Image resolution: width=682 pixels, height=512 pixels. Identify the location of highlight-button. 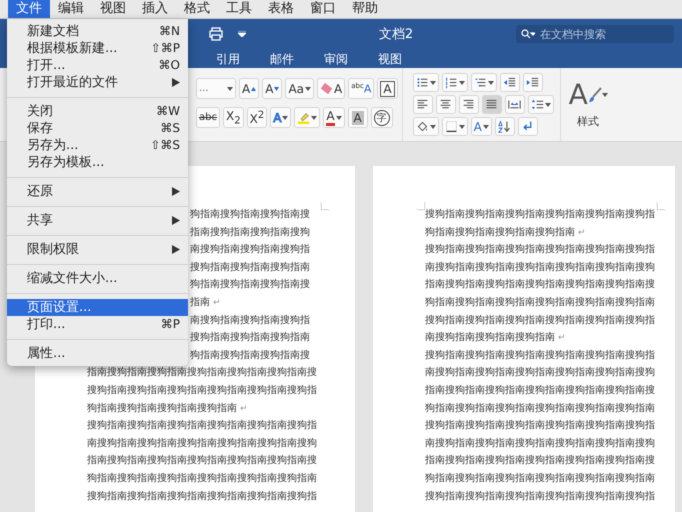
(307, 117).